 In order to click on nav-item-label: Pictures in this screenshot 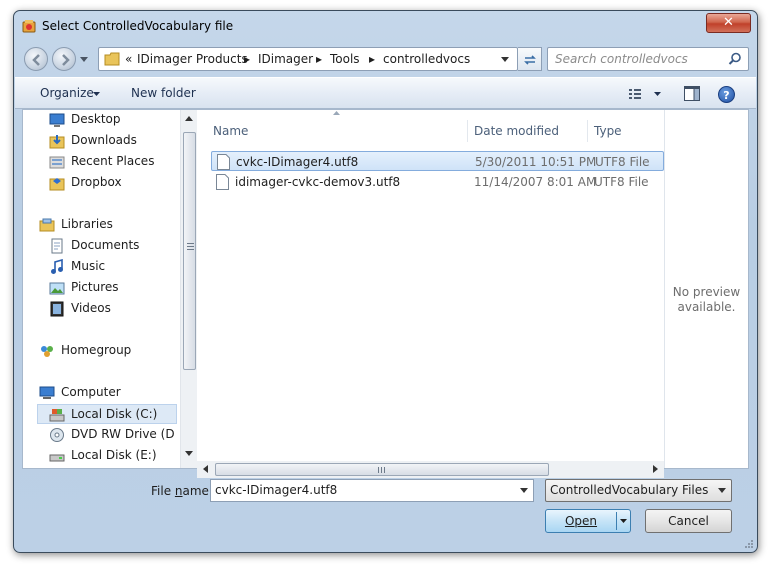, I will do `click(95, 287)`.